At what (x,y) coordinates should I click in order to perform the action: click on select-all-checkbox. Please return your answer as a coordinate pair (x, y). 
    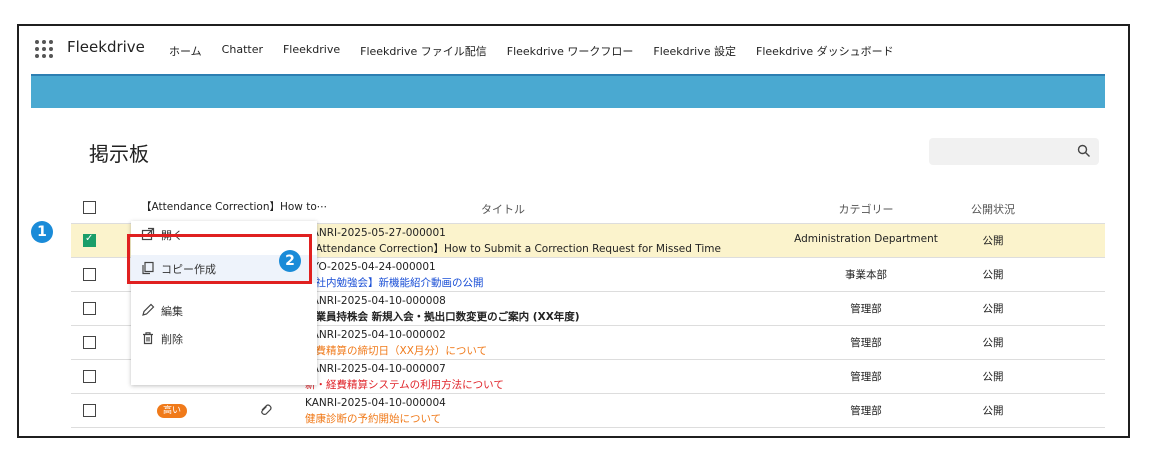
    Looking at the image, I should click on (89, 207).